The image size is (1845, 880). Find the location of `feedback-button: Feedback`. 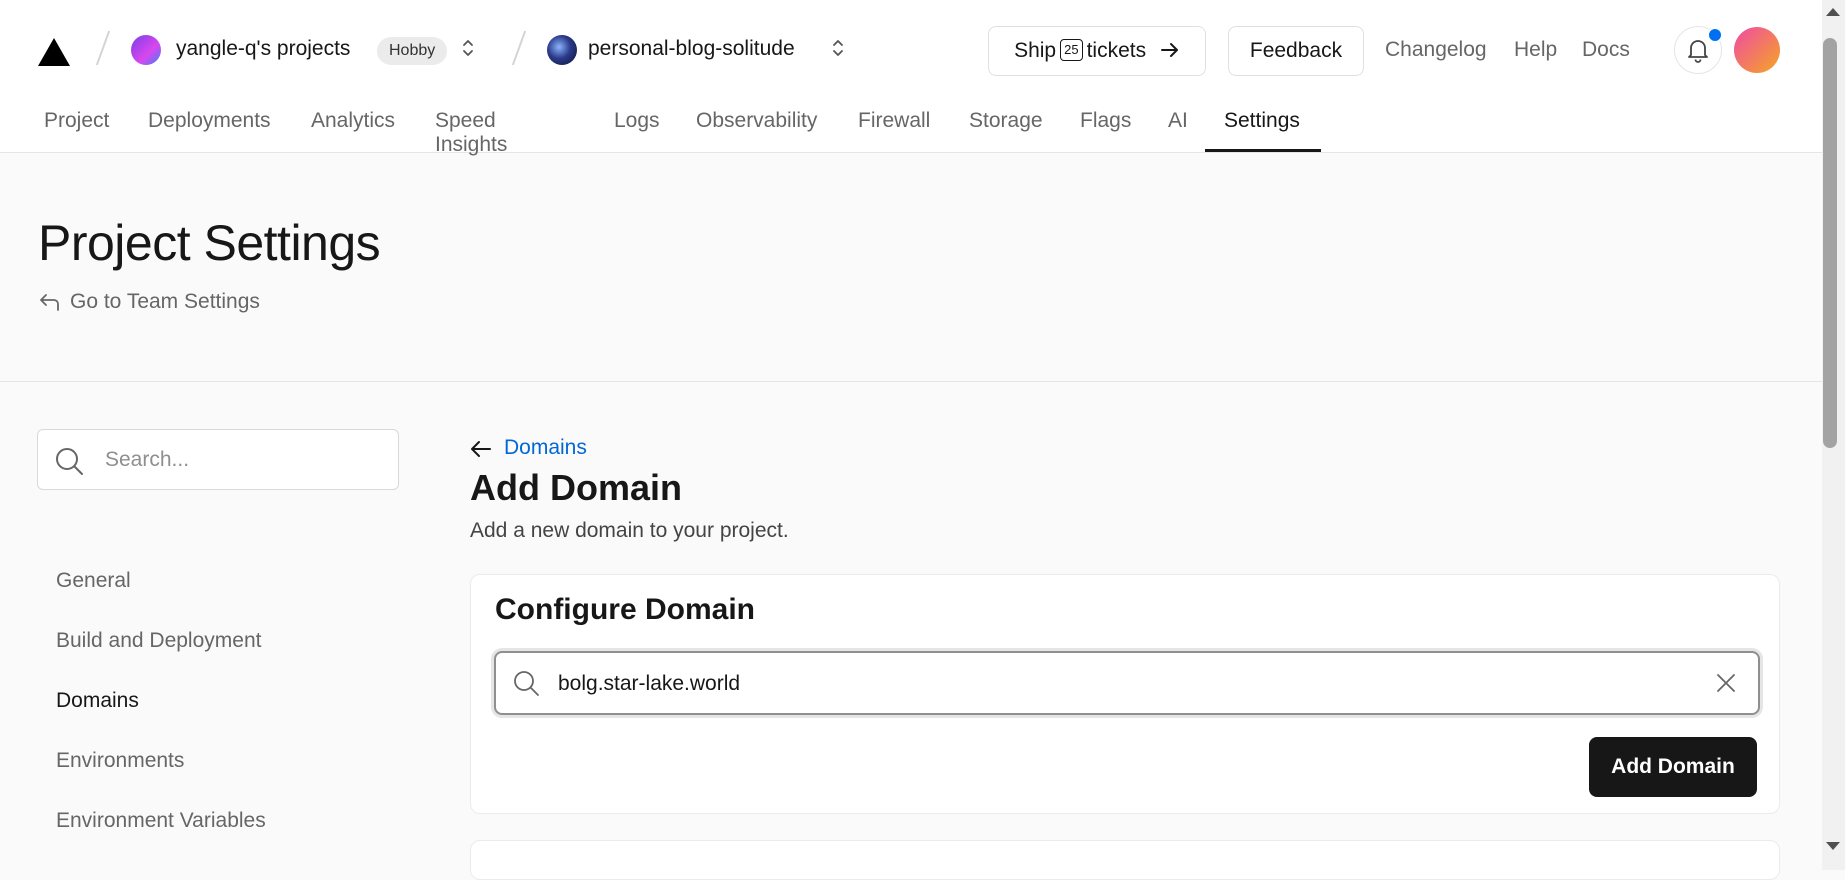

feedback-button: Feedback is located at coordinates (1296, 51).